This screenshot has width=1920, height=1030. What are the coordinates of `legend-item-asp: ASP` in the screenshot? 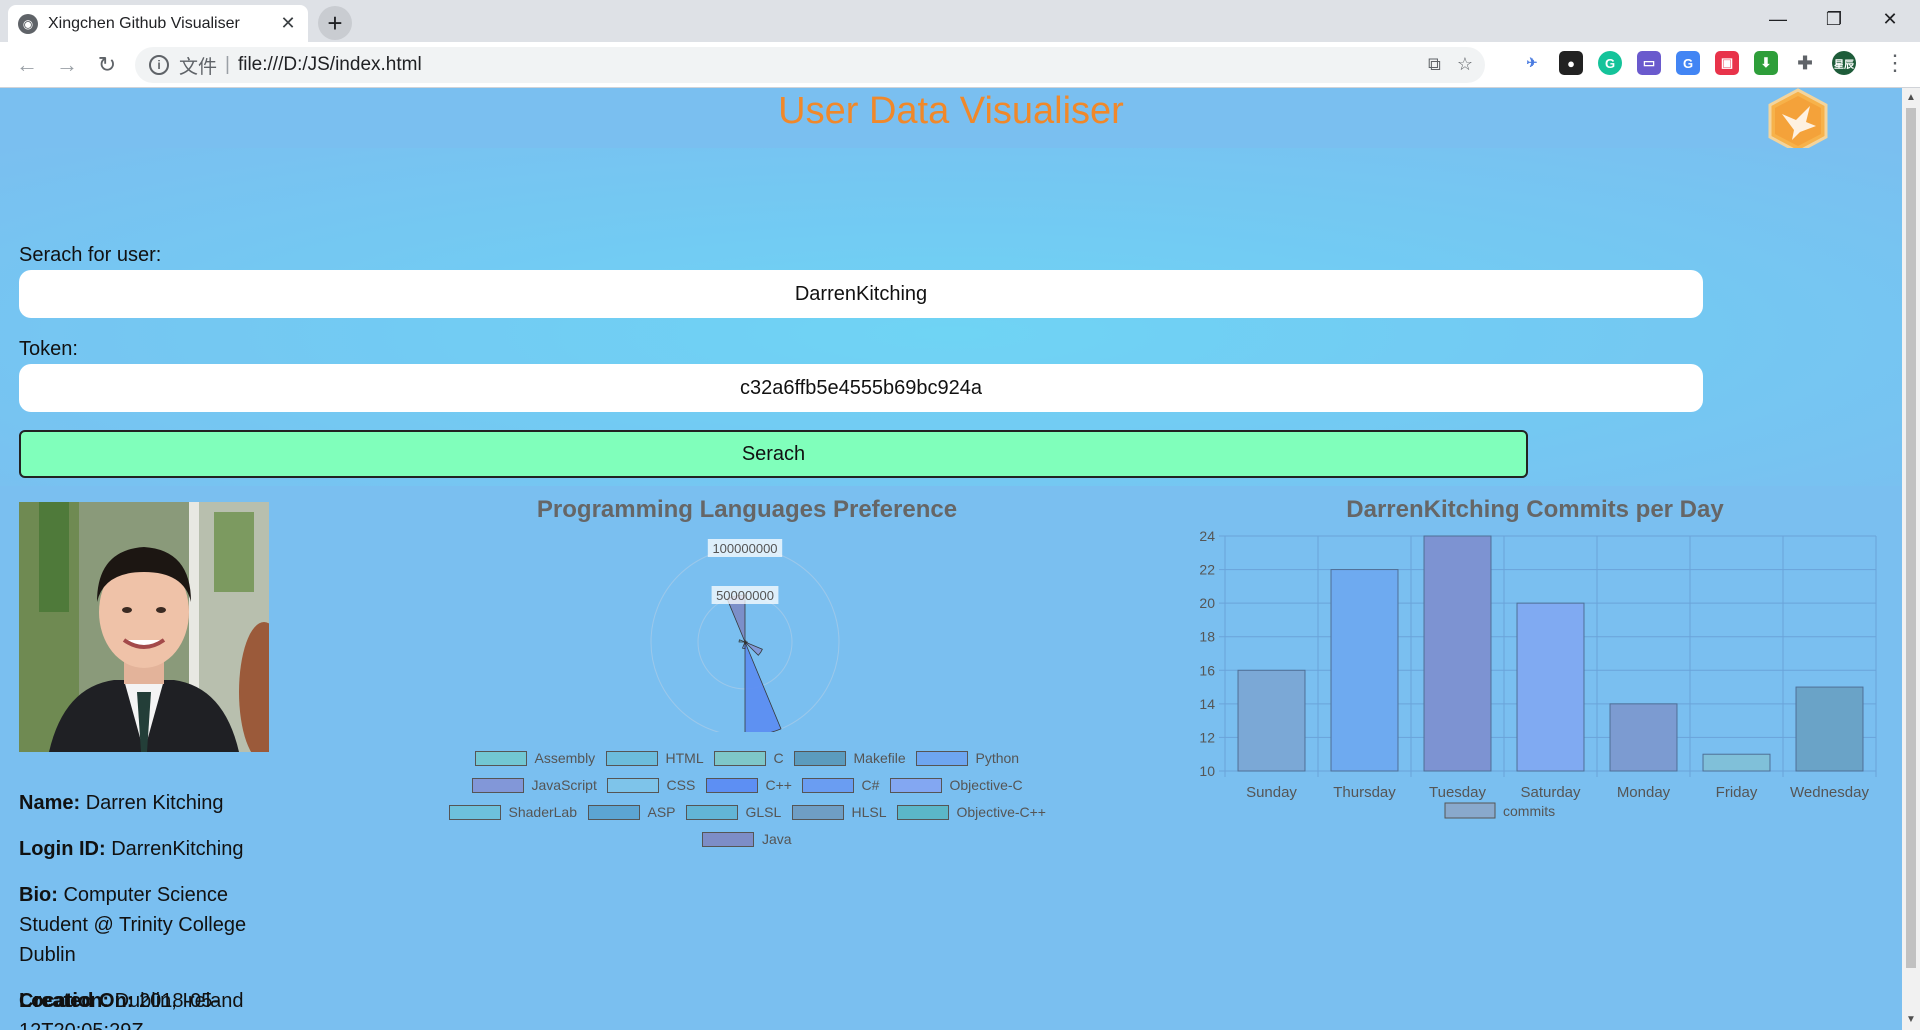 It's located at (631, 812).